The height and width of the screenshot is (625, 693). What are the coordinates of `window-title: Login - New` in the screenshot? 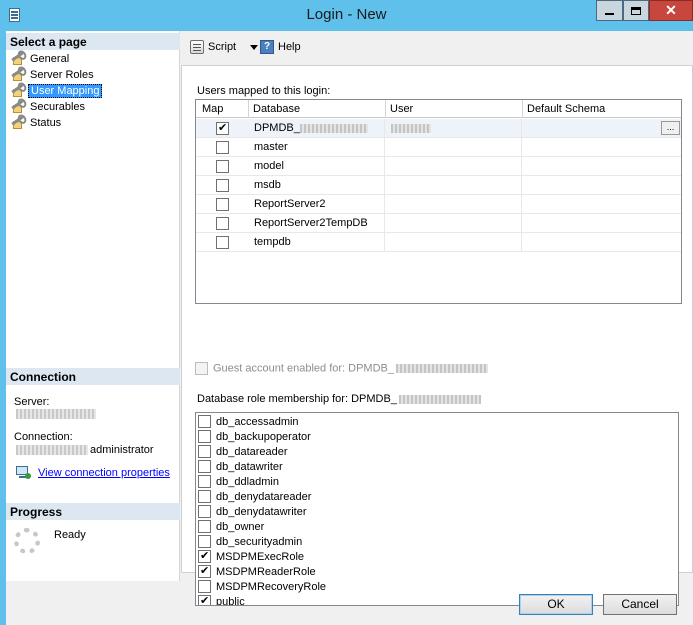 It's located at (346, 14).